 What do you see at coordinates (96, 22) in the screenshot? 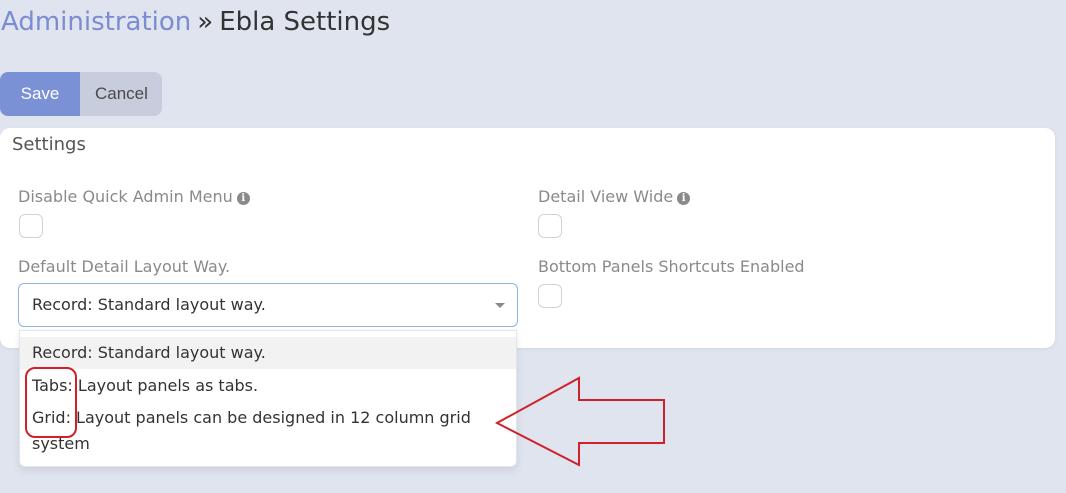
I see `breadcrumb-administration-link: Administration` at bounding box center [96, 22].